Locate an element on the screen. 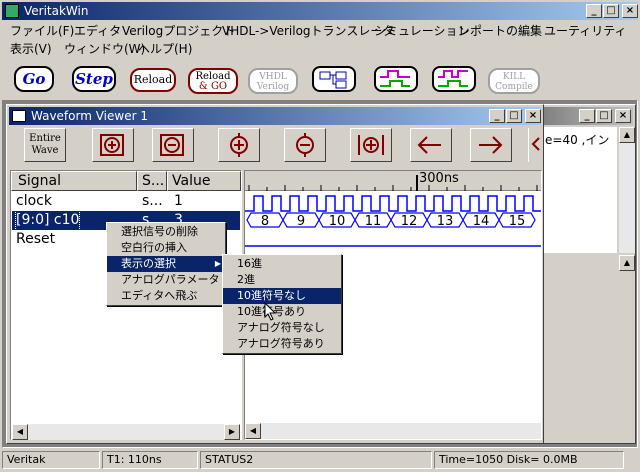  column-header-signal: Signal is located at coordinates (74, 181).